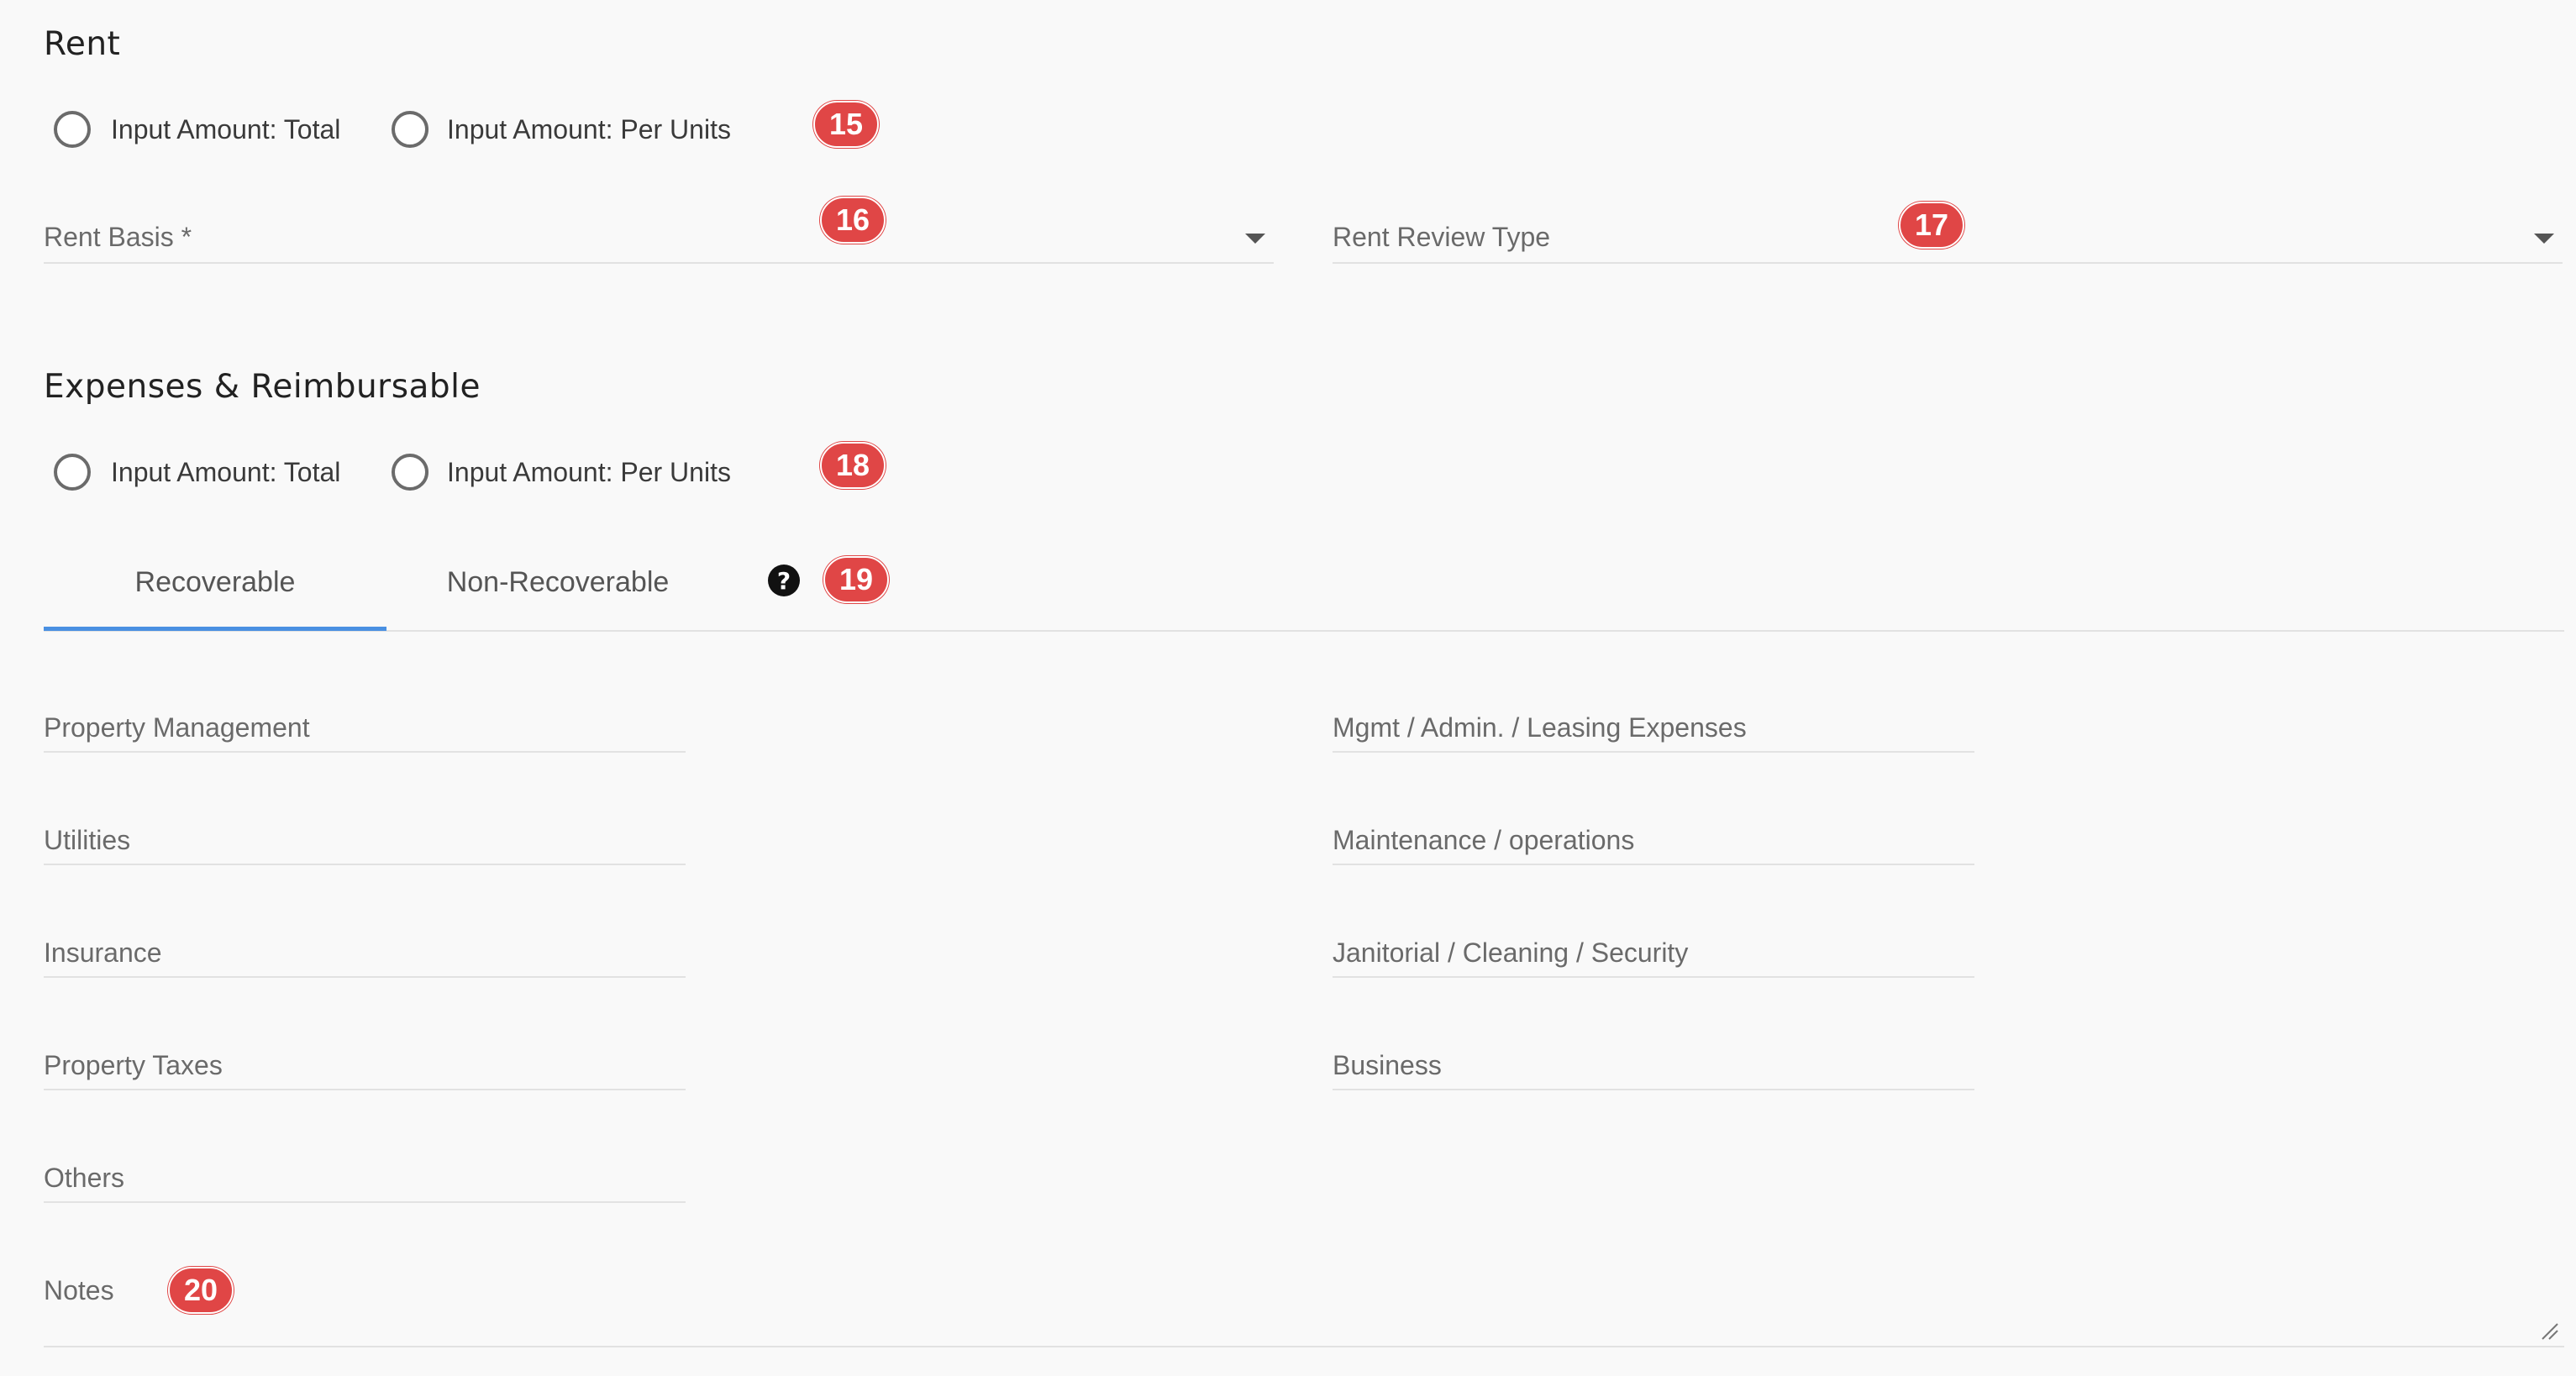  What do you see at coordinates (589, 472) in the screenshot?
I see `expenses-radio-per-units-label: Input Amount: Per Units` at bounding box center [589, 472].